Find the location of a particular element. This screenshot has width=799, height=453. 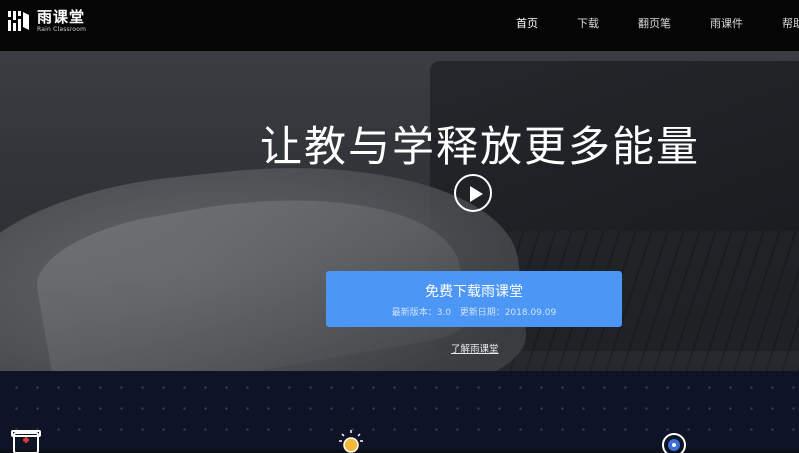

brand-logo: 雨课堂 Rain Classroom is located at coordinates (46, 21).